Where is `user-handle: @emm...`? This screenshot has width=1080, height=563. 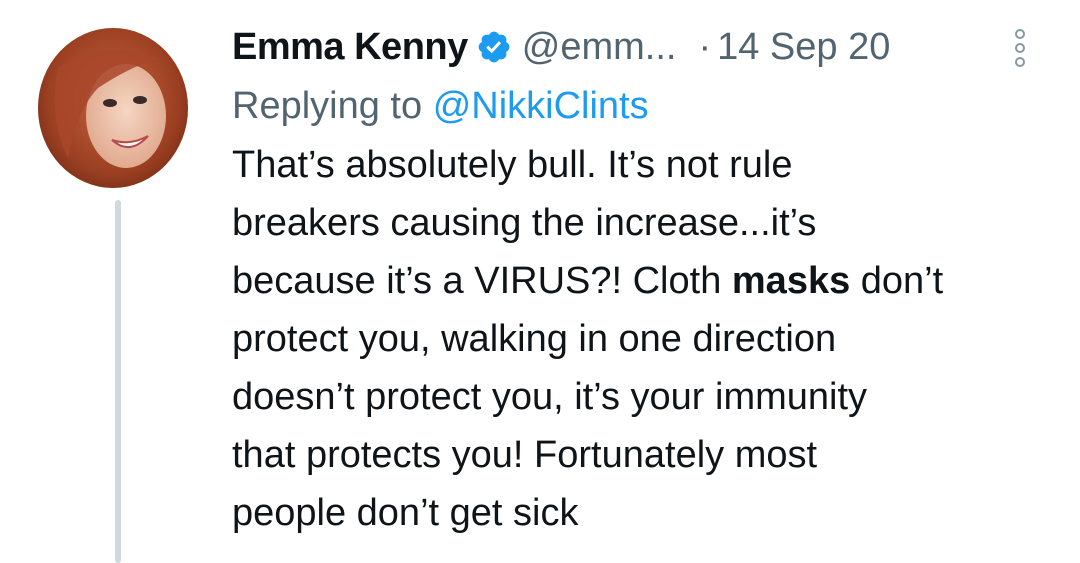 user-handle: @emm... is located at coordinates (599, 47).